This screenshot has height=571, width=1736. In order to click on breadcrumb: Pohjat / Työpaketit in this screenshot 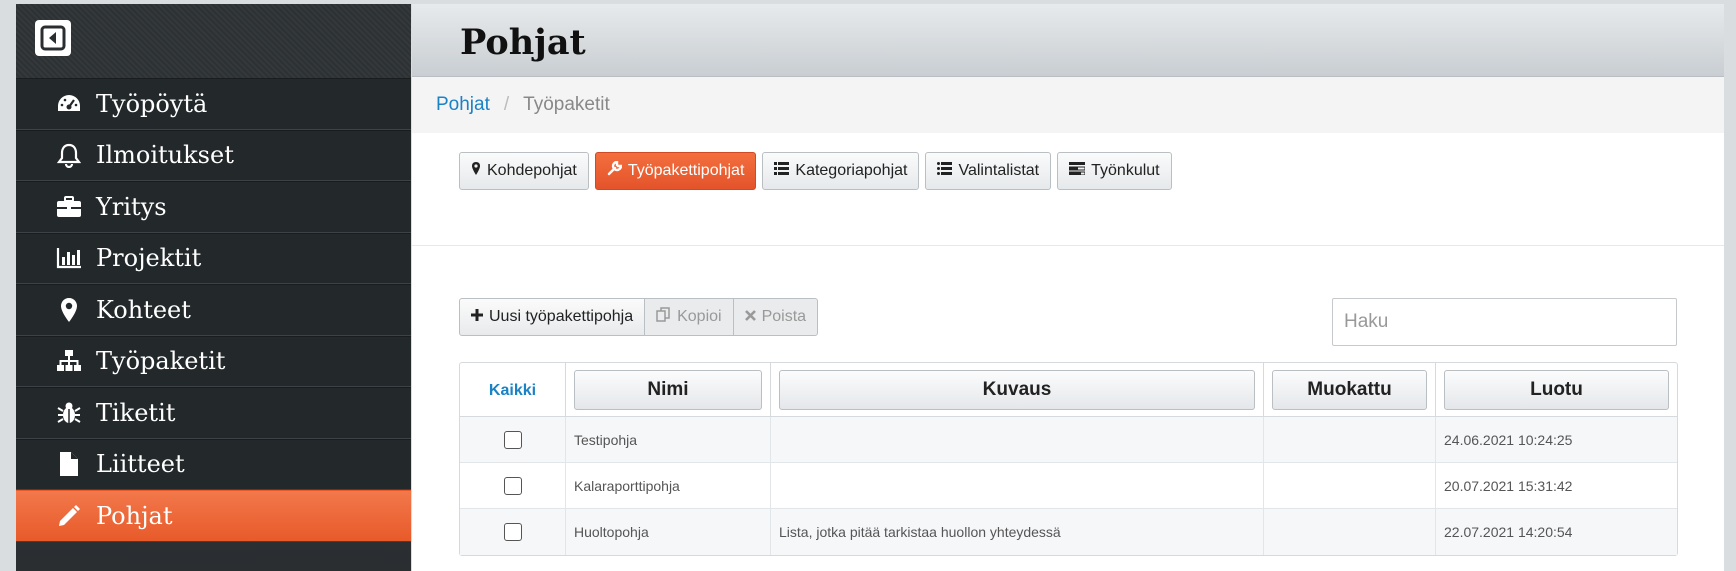, I will do `click(1068, 105)`.